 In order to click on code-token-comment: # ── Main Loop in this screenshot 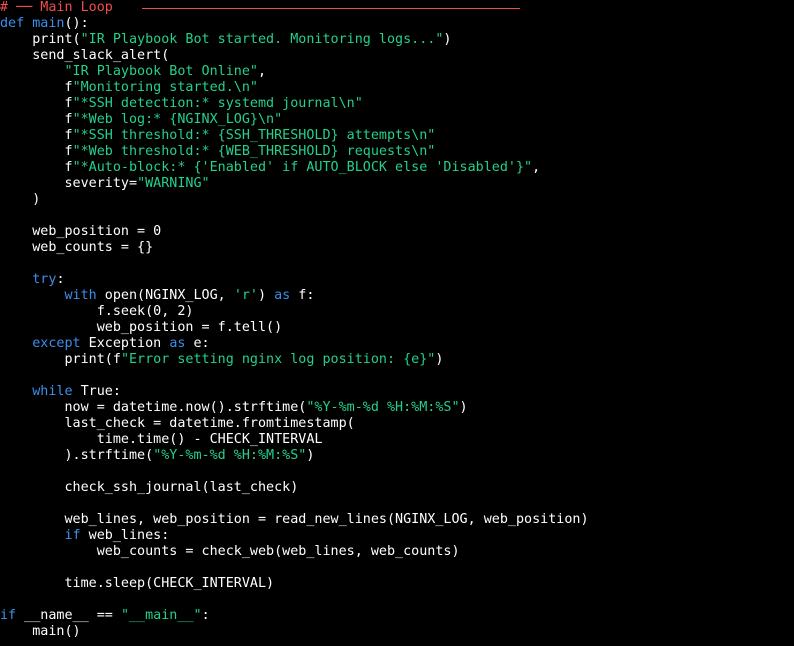, I will do `click(56, 7)`.